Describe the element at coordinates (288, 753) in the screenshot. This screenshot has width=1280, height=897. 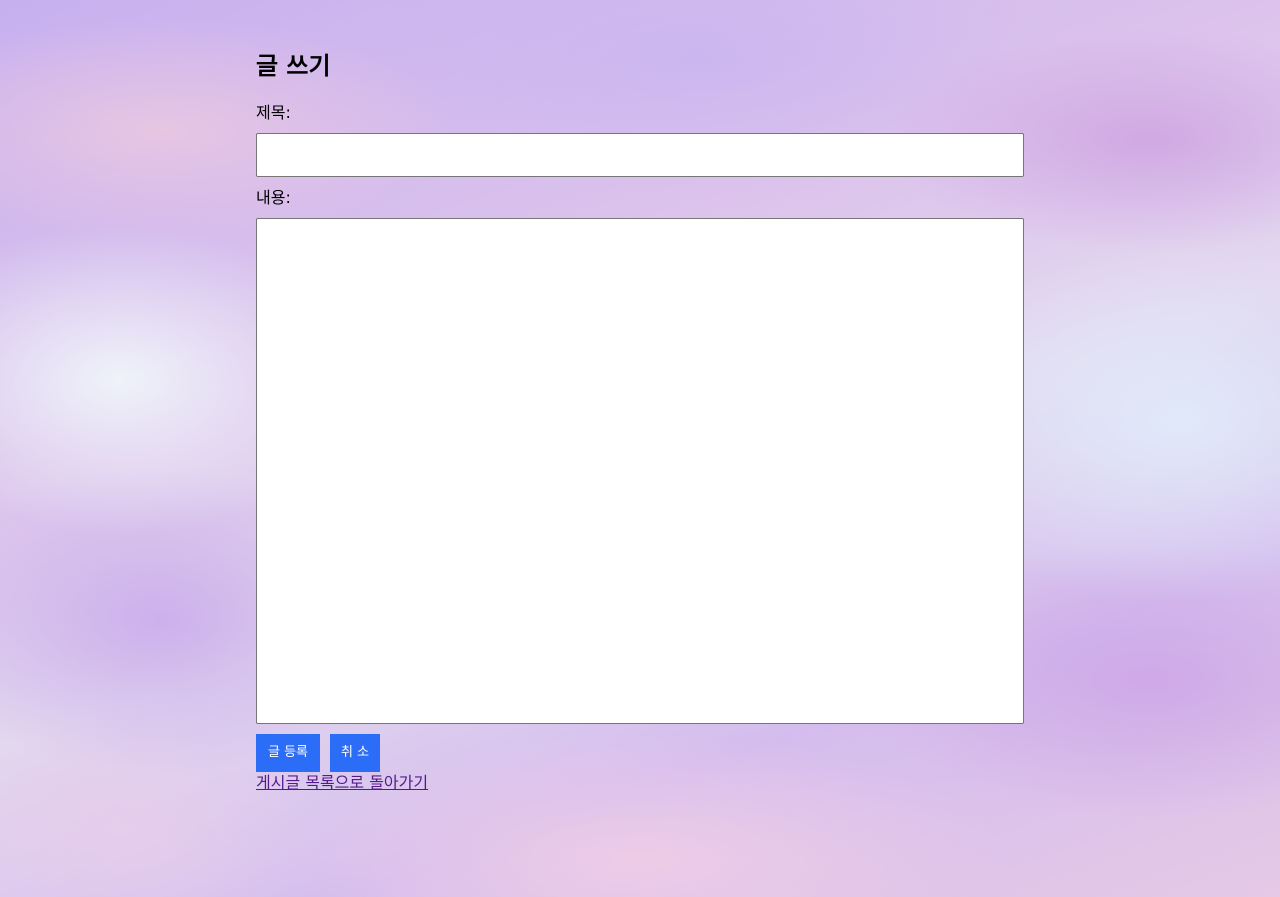
I see `submit-post-button: 글 등록` at that location.